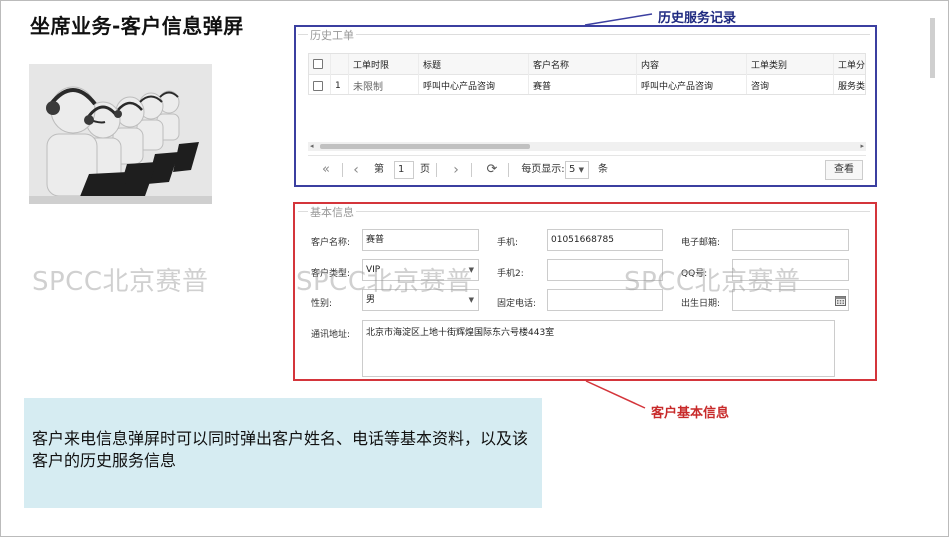  Describe the element at coordinates (840, 300) in the screenshot. I see `calendar-icon` at that location.